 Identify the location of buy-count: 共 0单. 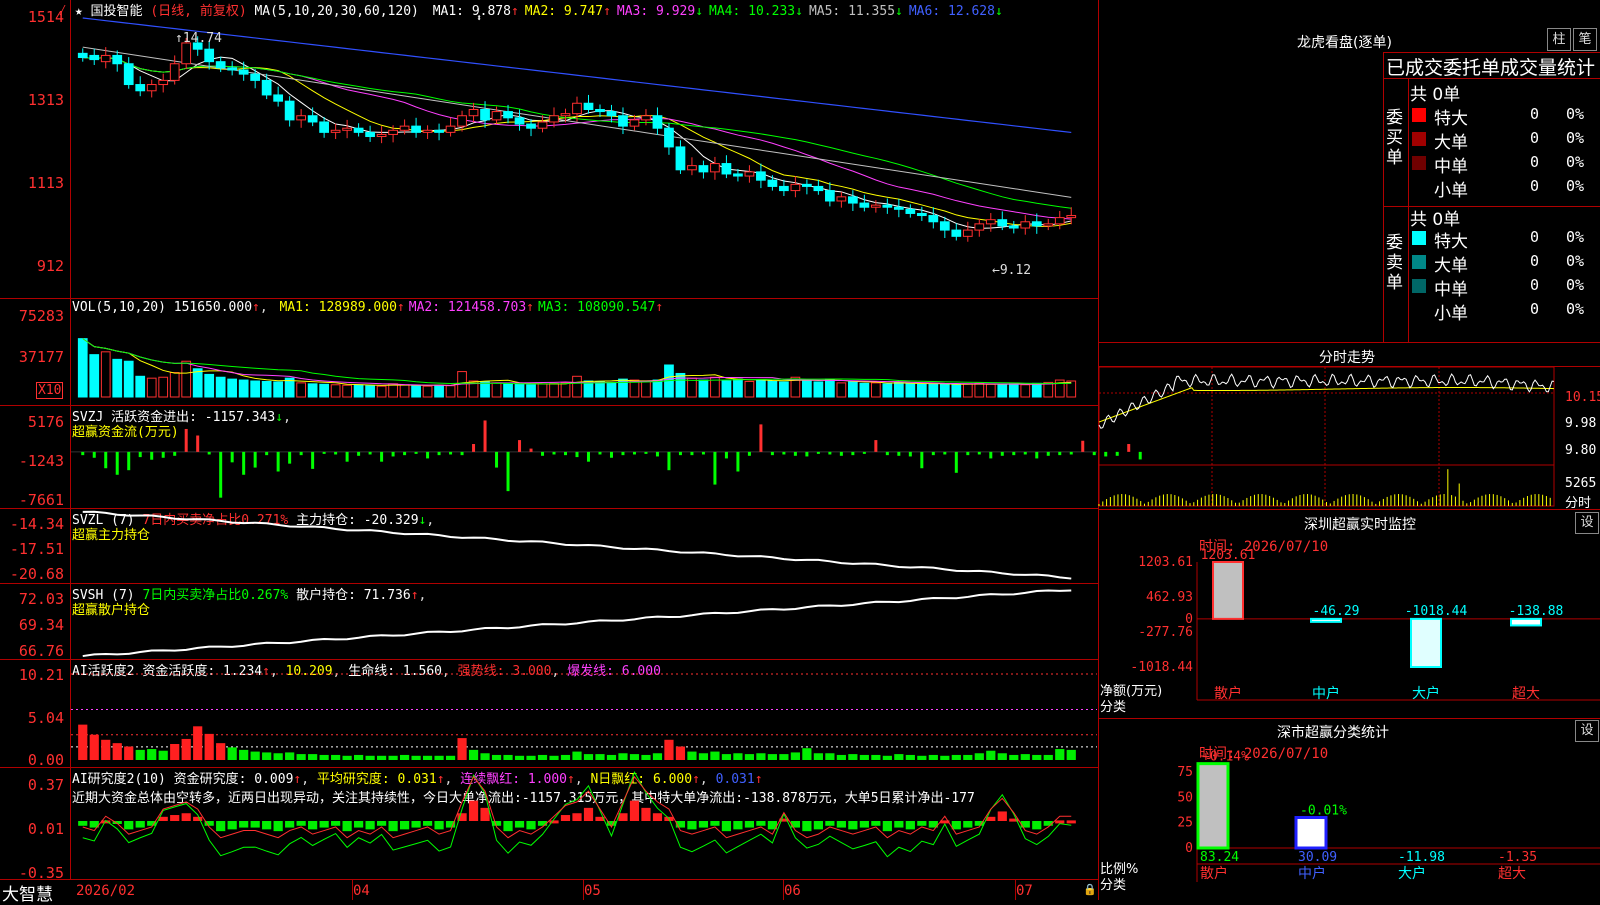
(1435, 95).